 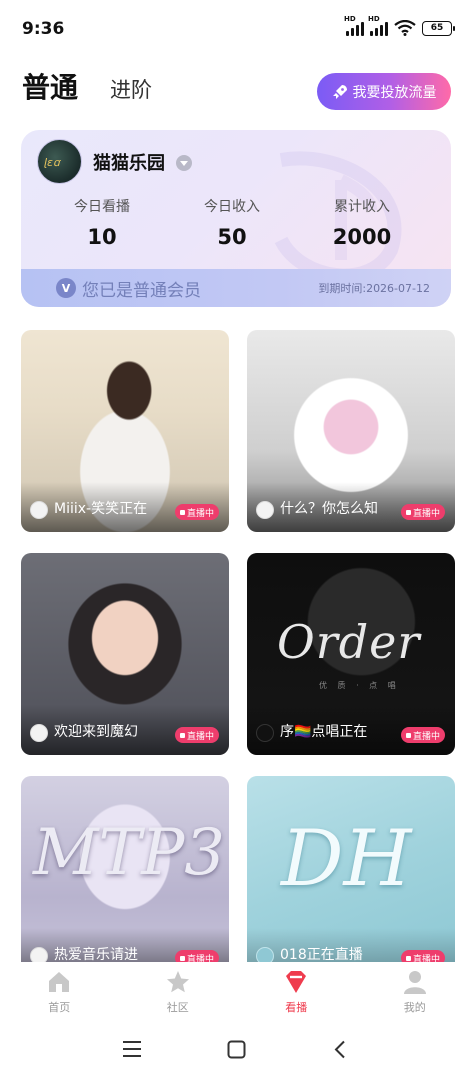 I want to click on nav-label: 社区, so click(x=177, y=1007).